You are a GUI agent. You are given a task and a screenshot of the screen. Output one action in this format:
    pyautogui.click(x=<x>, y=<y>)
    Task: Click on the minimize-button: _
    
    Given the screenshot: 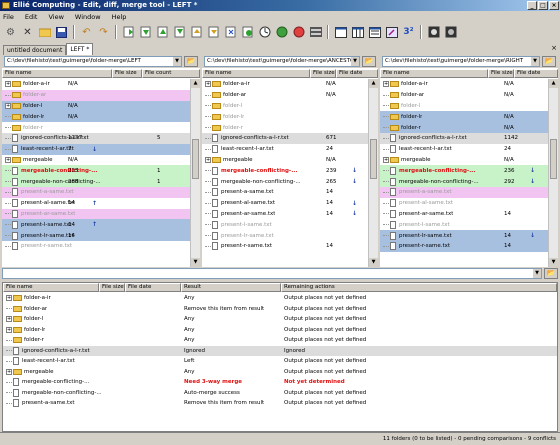 What is the action you would take?
    pyautogui.click(x=532, y=5)
    